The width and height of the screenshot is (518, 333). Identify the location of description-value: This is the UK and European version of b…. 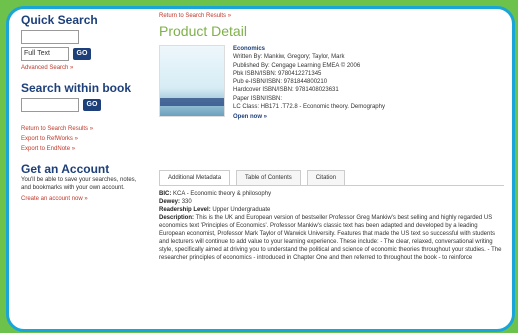
(330, 237).